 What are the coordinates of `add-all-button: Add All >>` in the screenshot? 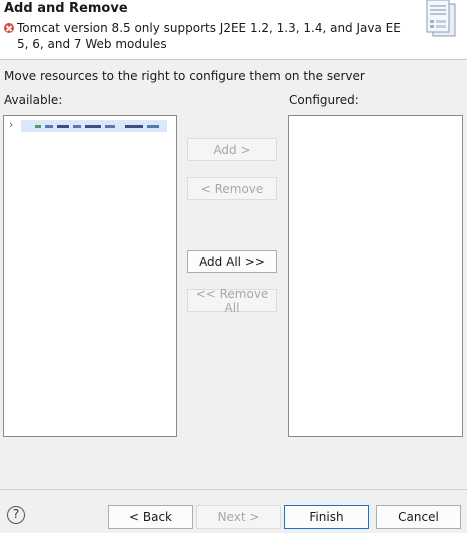 It's located at (232, 261).